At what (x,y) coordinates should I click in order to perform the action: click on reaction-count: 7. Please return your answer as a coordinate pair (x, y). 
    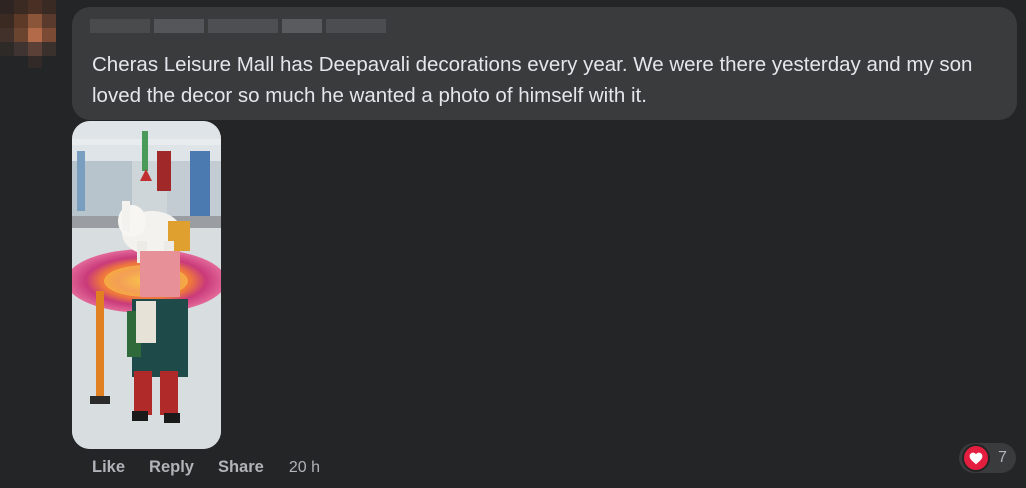
    Looking at the image, I should click on (1002, 457).